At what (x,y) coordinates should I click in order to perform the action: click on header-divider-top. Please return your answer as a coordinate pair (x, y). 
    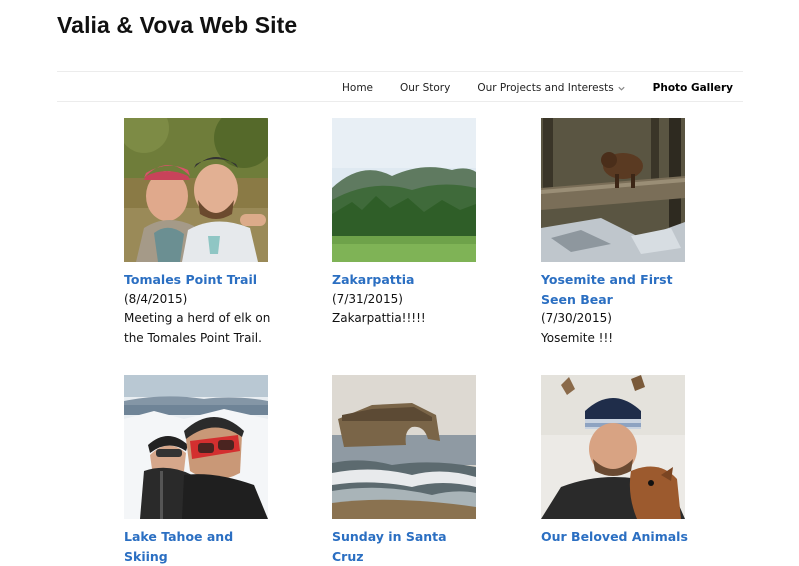
    Looking at the image, I should click on (400, 71).